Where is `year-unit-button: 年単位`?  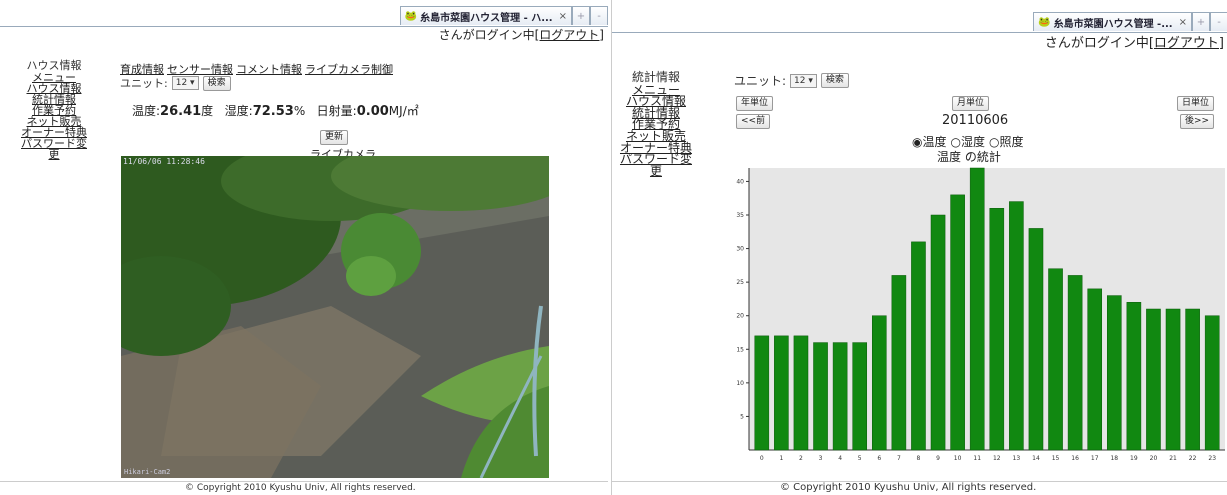
year-unit-button: 年単位 is located at coordinates (755, 103).